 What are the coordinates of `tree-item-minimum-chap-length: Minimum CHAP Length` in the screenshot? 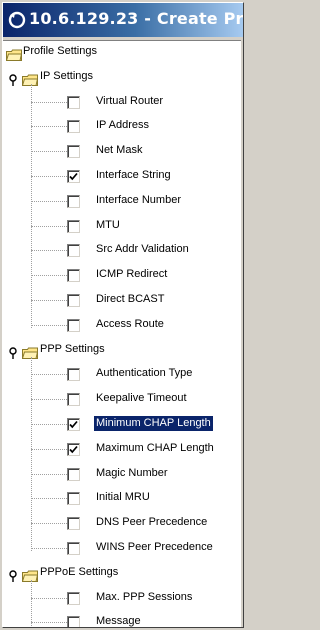 It's located at (122, 425).